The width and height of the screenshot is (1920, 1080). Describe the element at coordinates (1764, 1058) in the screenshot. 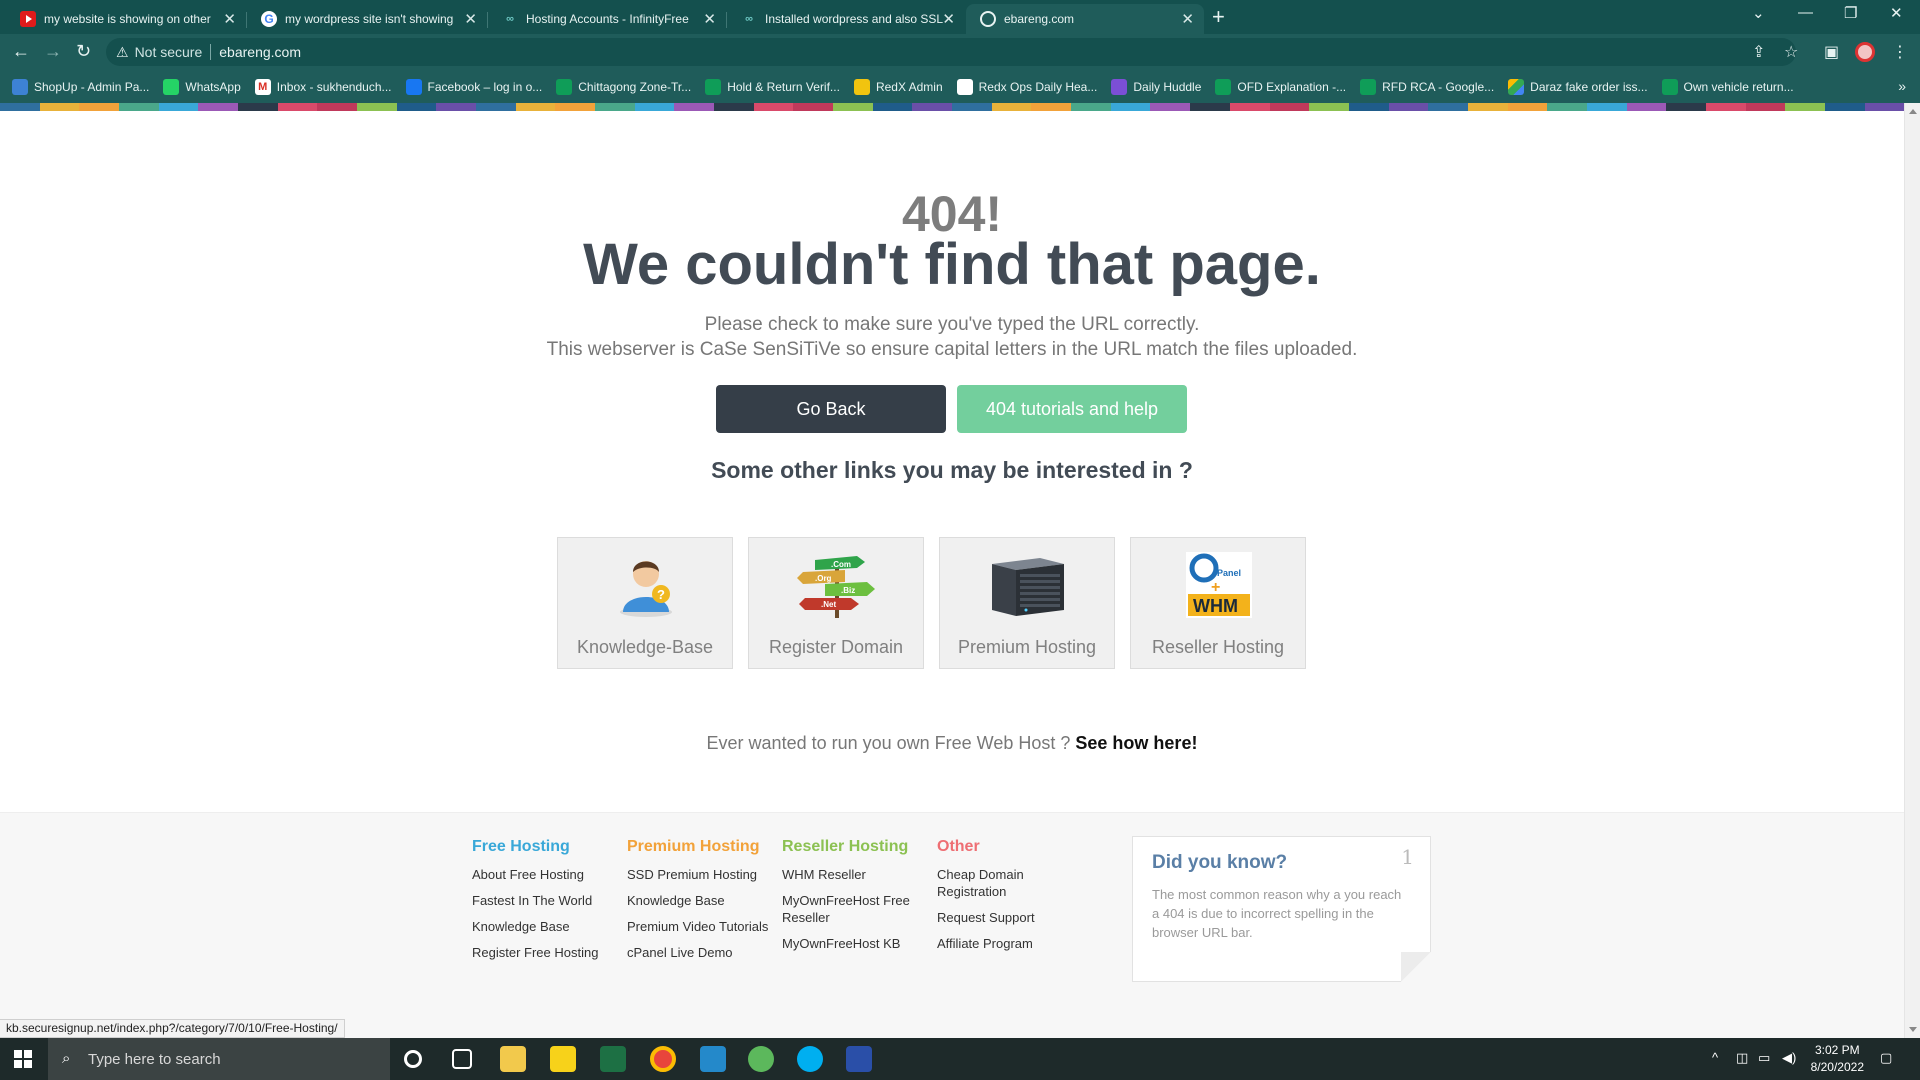

I see `network-icon: ▭` at that location.